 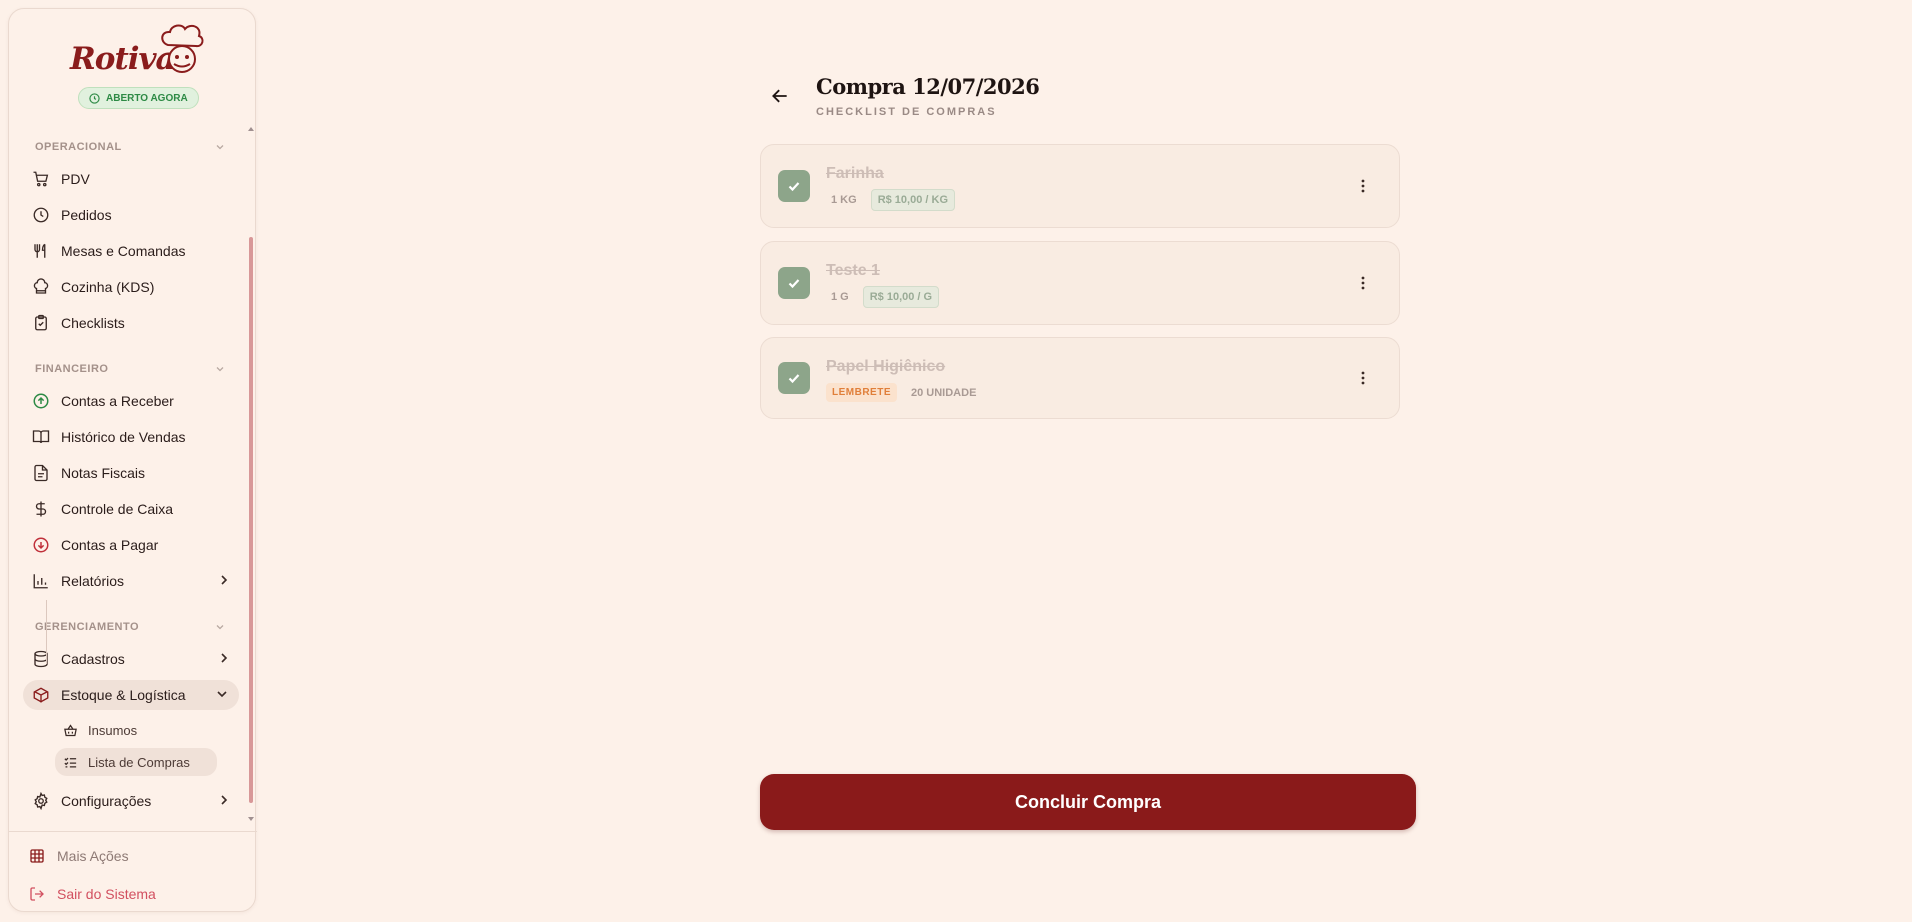 I want to click on nav-subitem-insumos: Insumos, so click(x=136, y=730).